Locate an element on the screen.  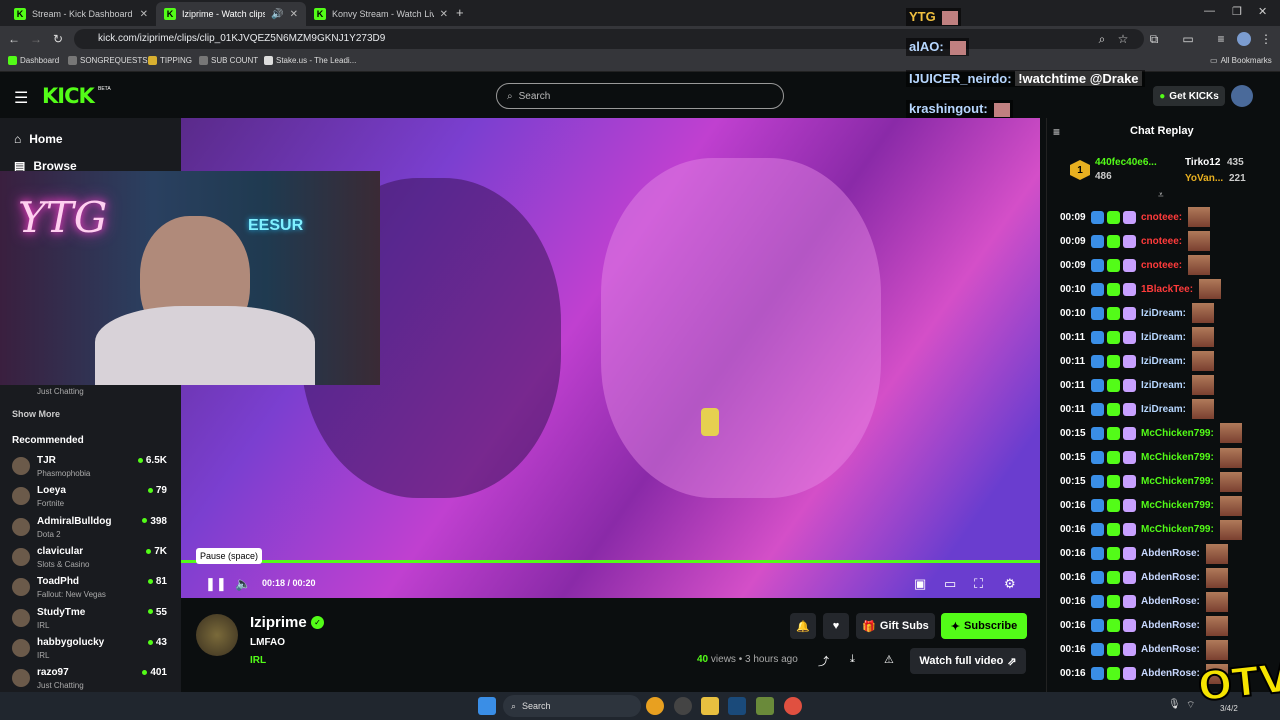
show-more-link: Show More is located at coordinates (36, 414).